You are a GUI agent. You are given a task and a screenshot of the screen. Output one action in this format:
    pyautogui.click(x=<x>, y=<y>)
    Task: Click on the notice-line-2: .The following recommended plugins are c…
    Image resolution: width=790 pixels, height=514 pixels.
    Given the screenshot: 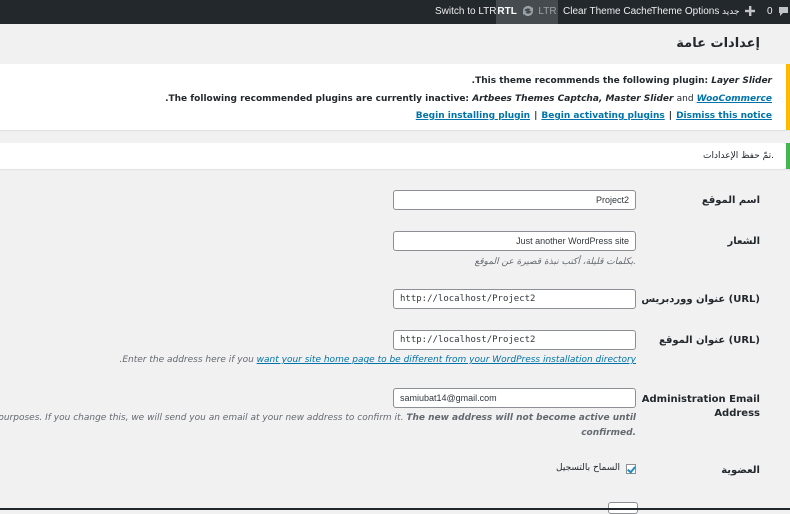 What is the action you would take?
    pyautogui.click(x=468, y=99)
    